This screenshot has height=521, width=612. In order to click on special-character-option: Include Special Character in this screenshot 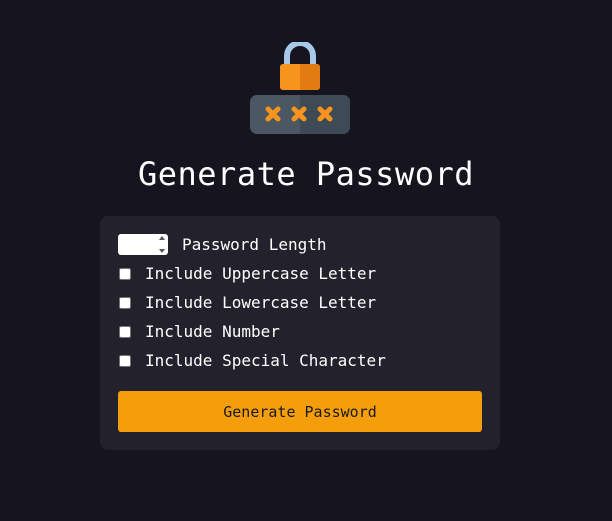, I will do `click(252, 361)`.